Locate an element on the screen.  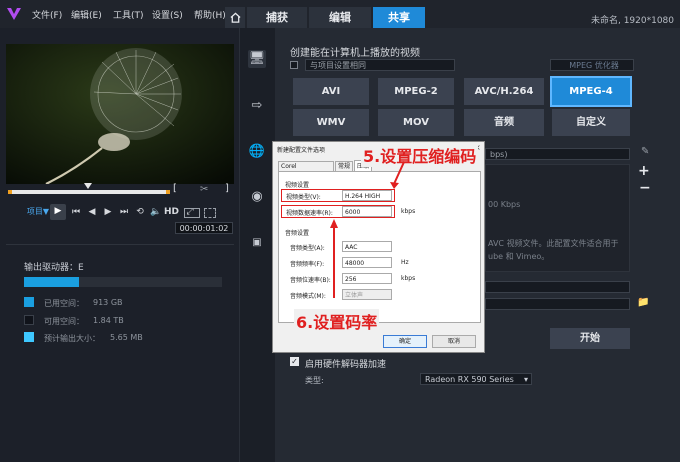
end-icon: ⏭ is located at coordinates (124, 212).